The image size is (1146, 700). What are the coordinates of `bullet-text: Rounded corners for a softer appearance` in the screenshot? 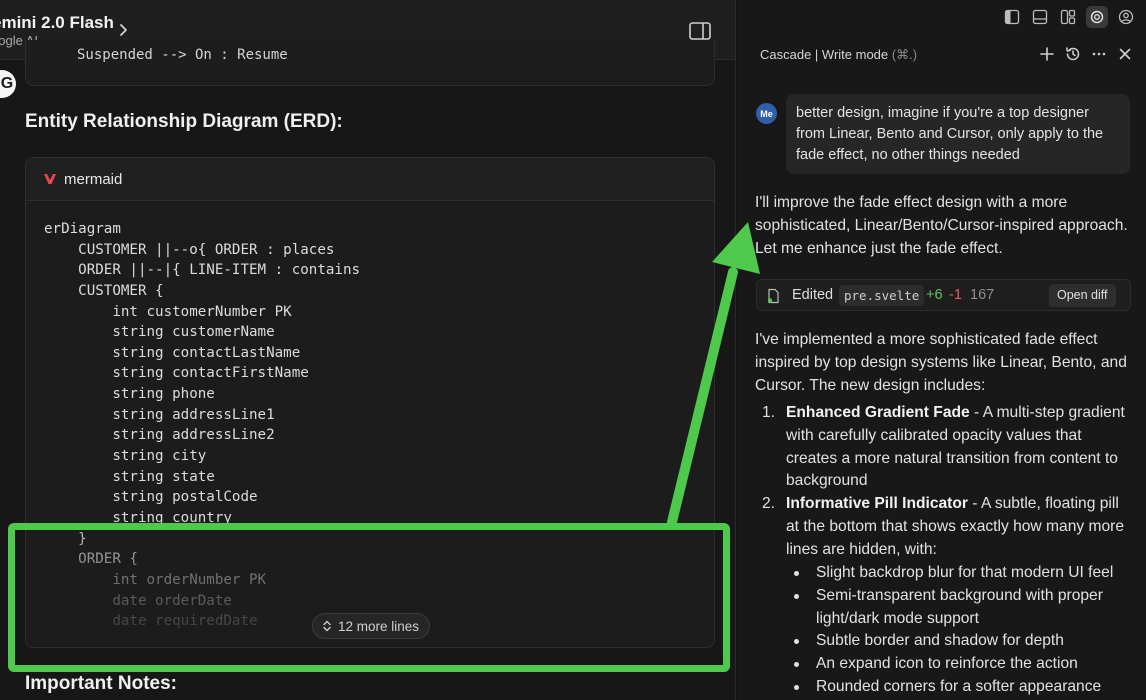 It's located at (959, 686).